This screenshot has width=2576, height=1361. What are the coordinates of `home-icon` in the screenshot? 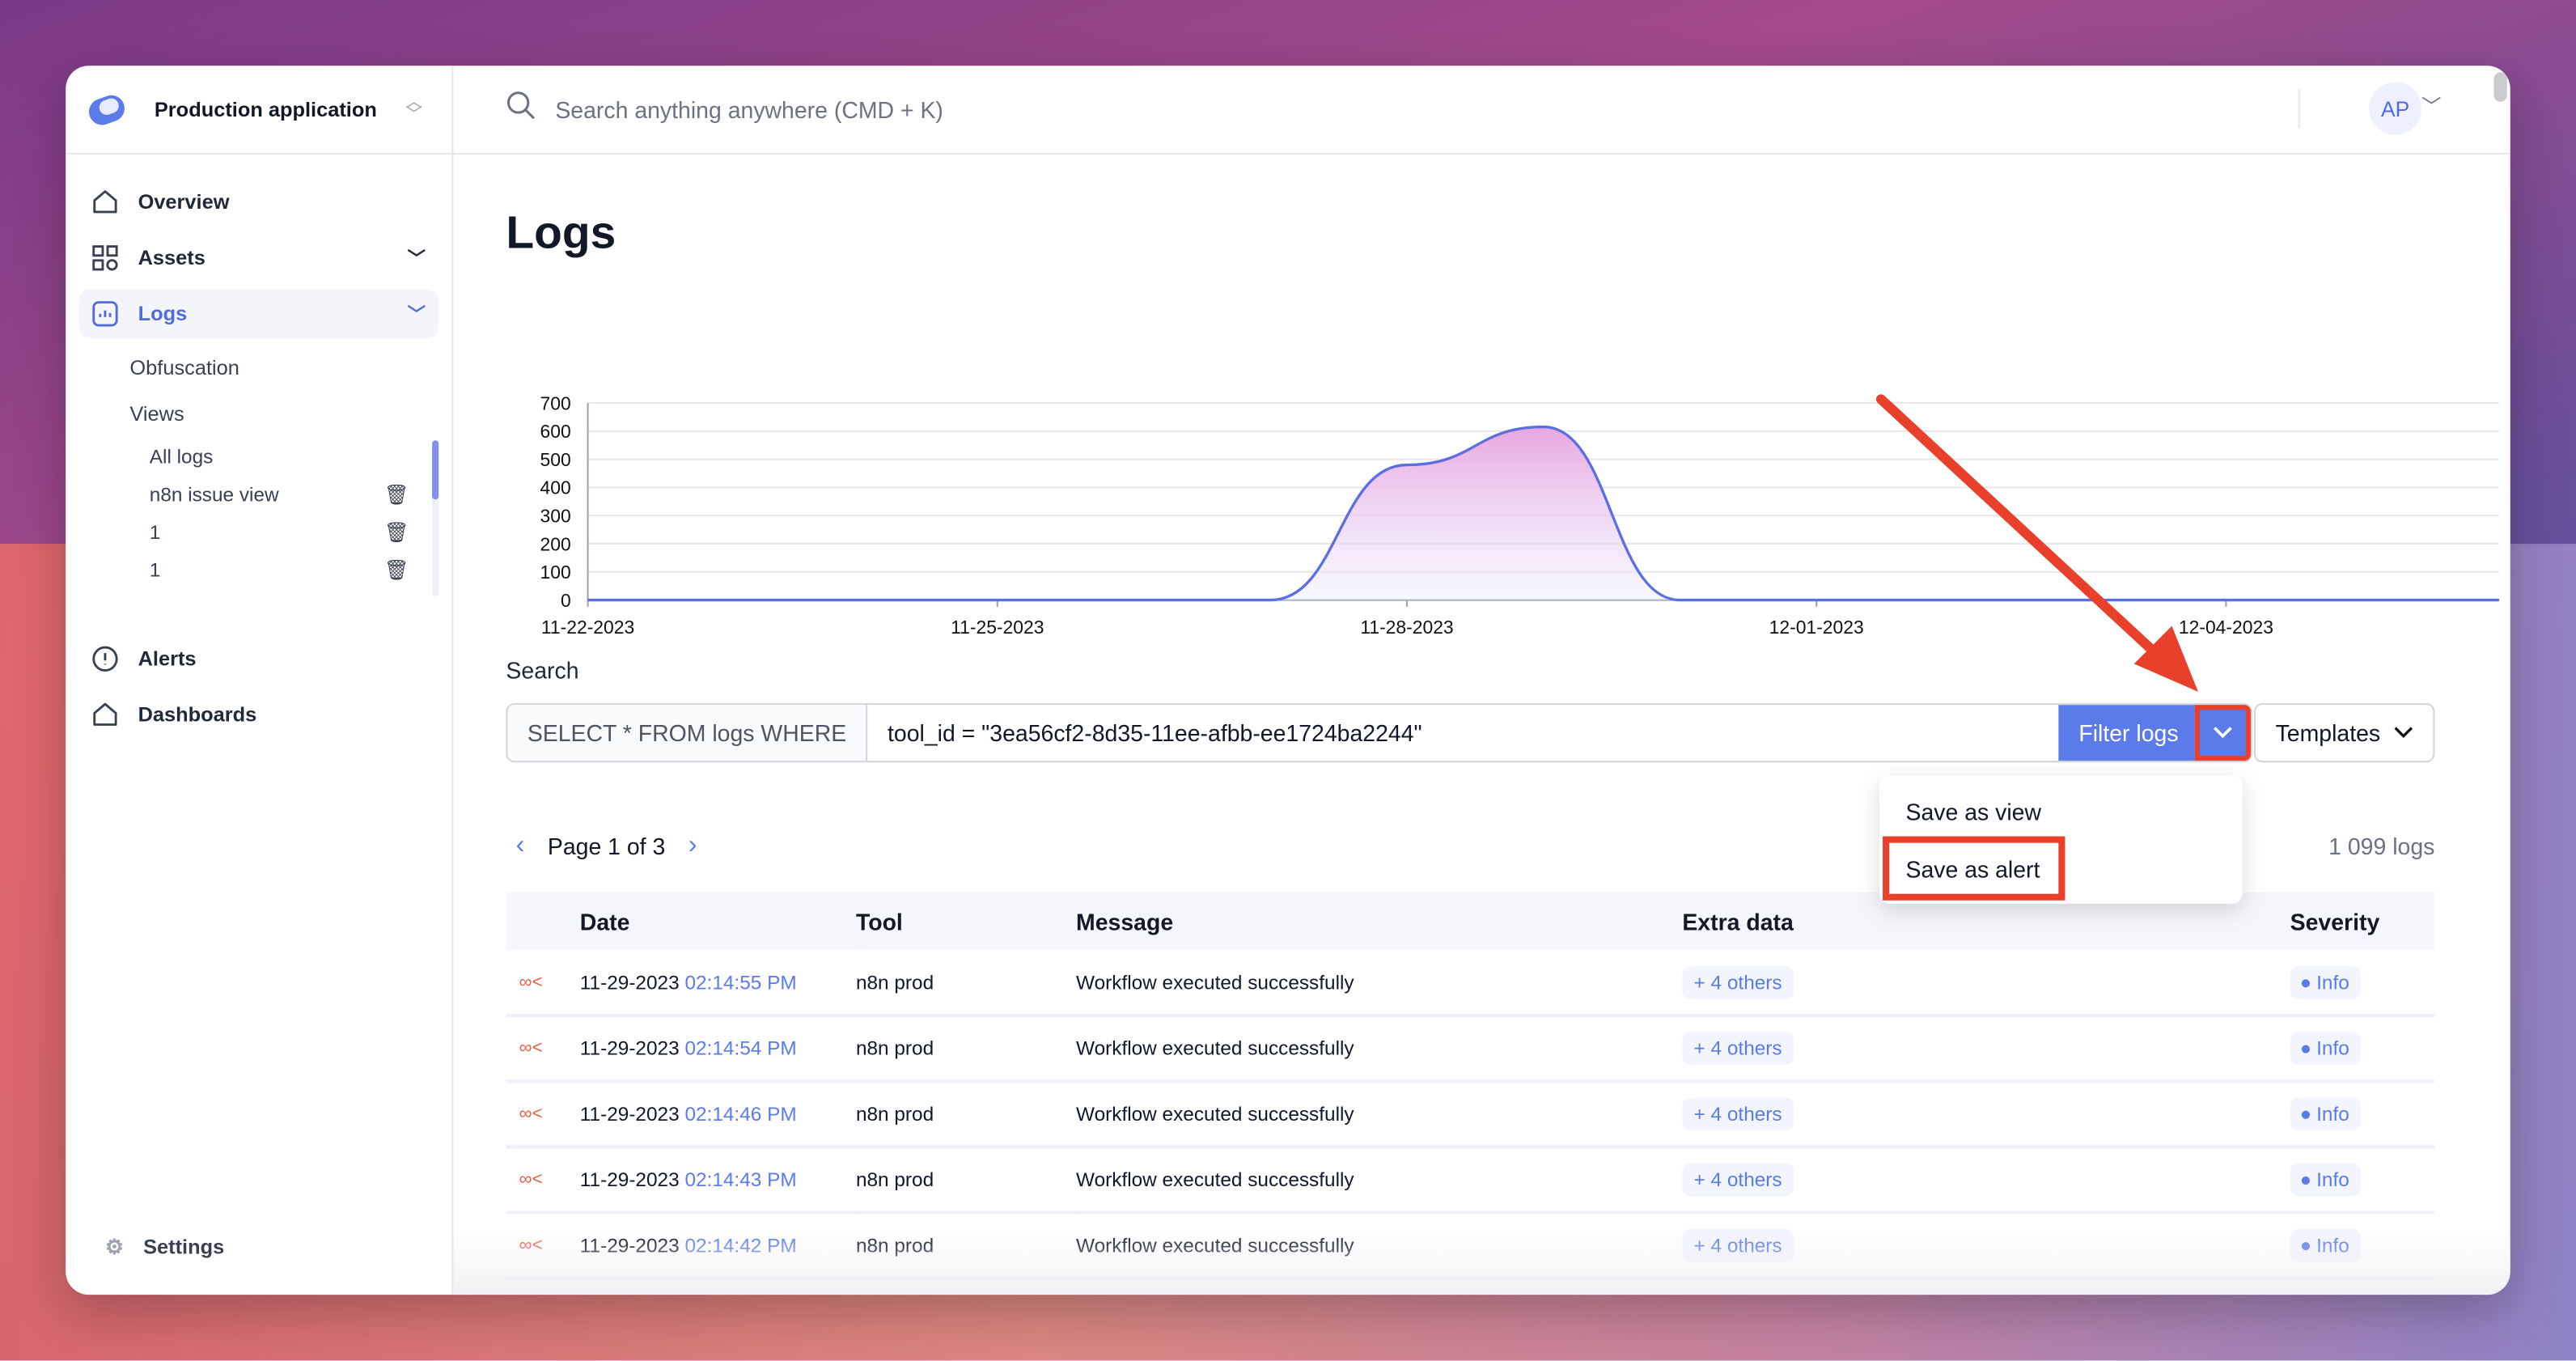 It's located at (105, 715).